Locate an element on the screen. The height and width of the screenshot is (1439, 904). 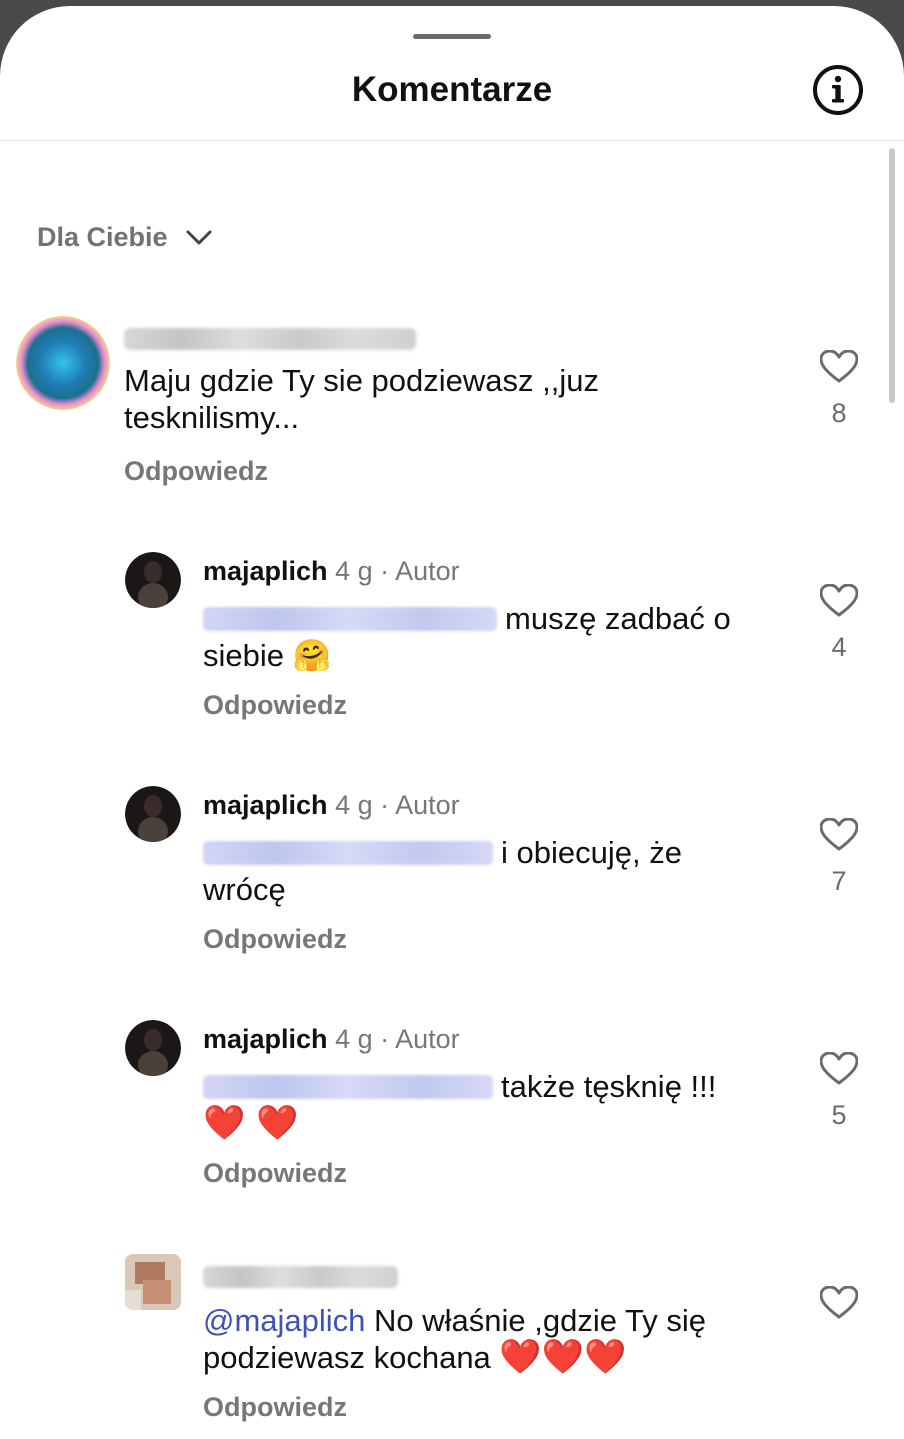
like-button: 7 is located at coordinates (839, 857).